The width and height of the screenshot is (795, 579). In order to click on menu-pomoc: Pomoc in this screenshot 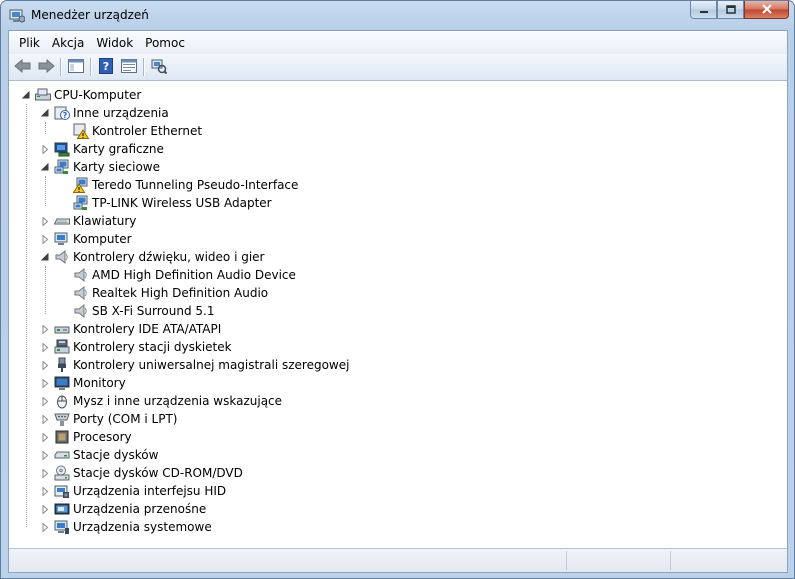, I will do `click(165, 43)`.